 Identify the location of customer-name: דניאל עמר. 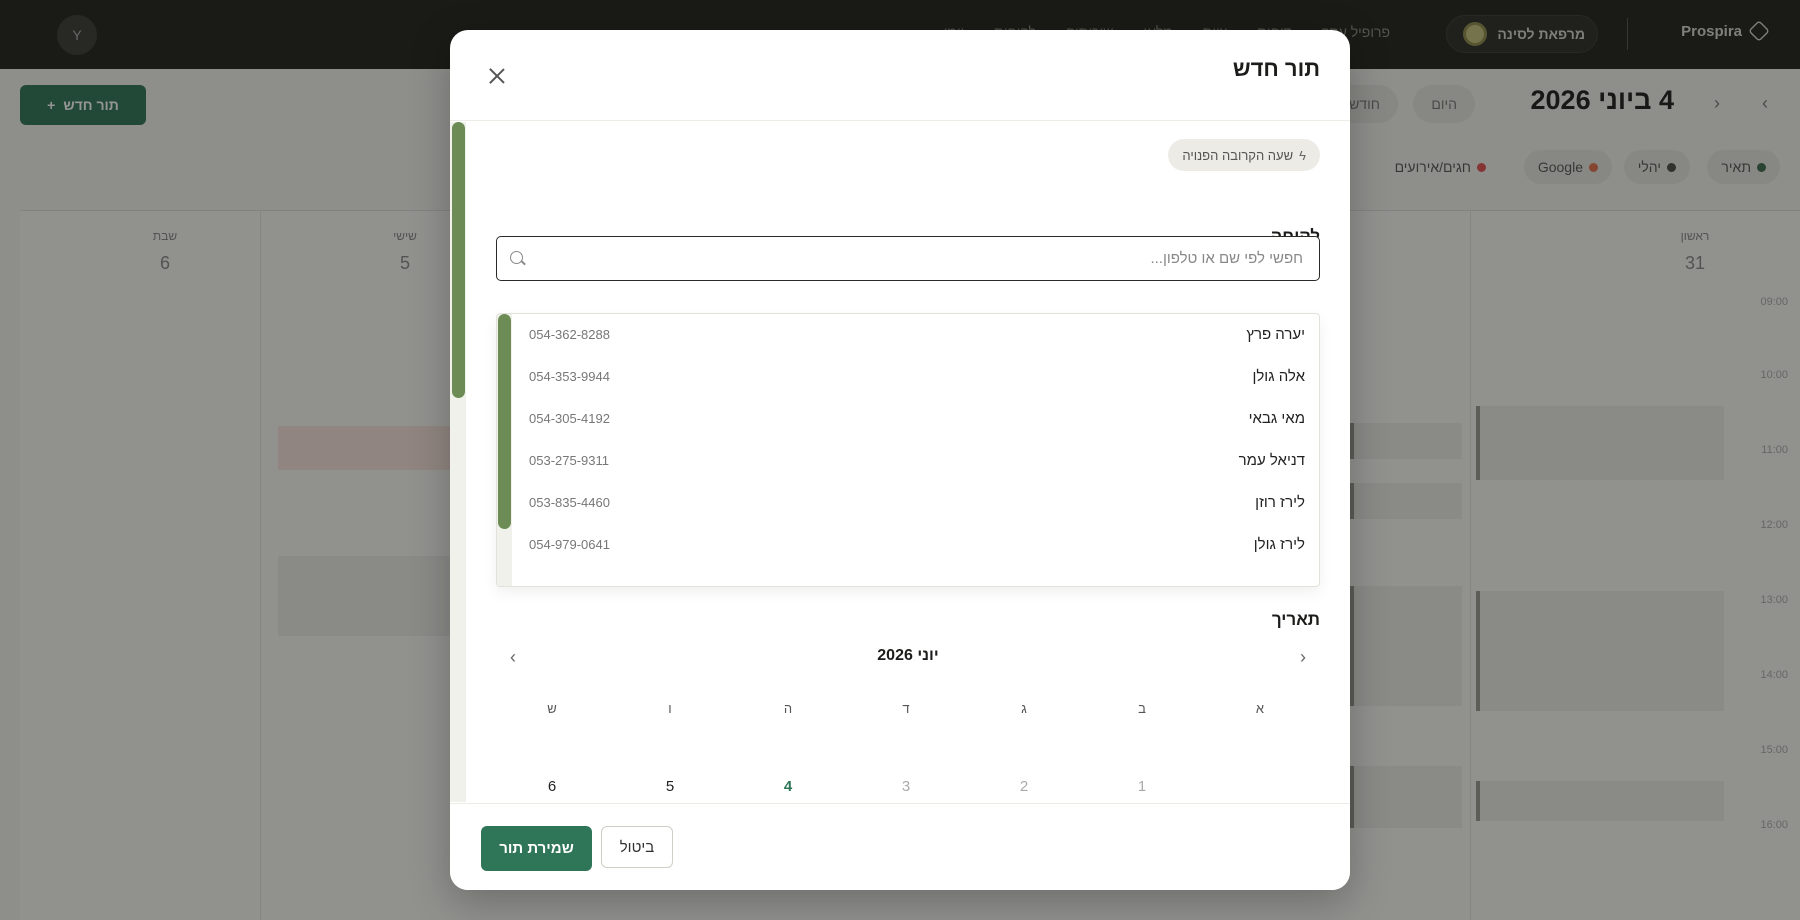
(1271, 460).